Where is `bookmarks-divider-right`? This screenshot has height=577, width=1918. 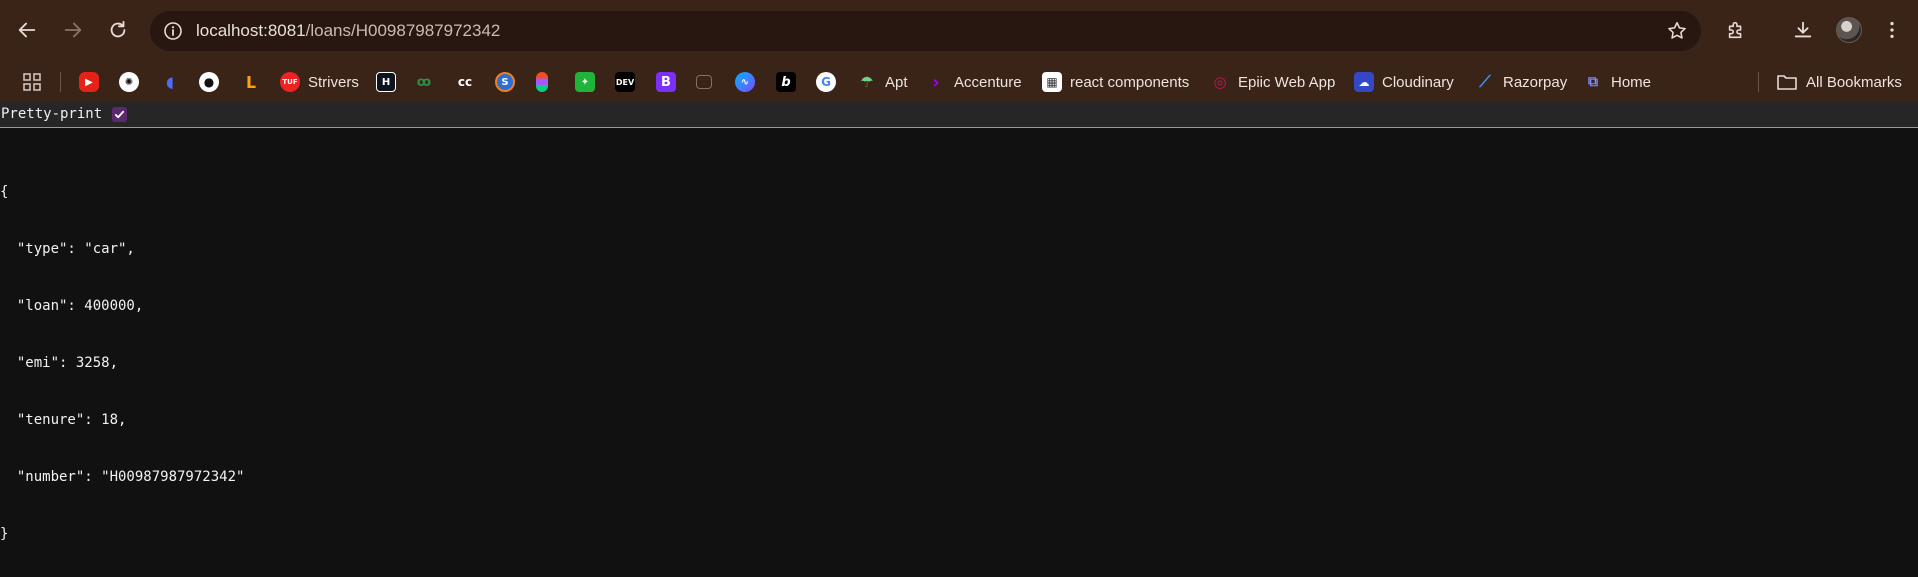
bookmarks-divider-right is located at coordinates (1758, 82).